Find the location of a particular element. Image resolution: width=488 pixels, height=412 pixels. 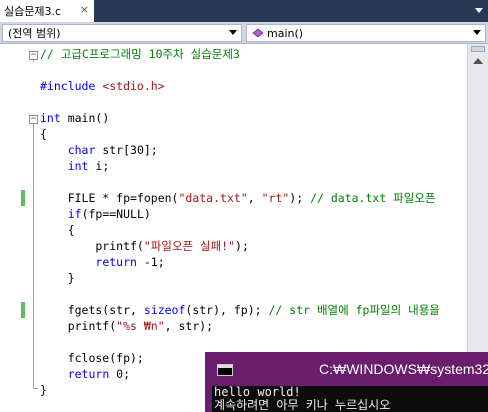

outline-guide-end is located at coordinates (35, 388).